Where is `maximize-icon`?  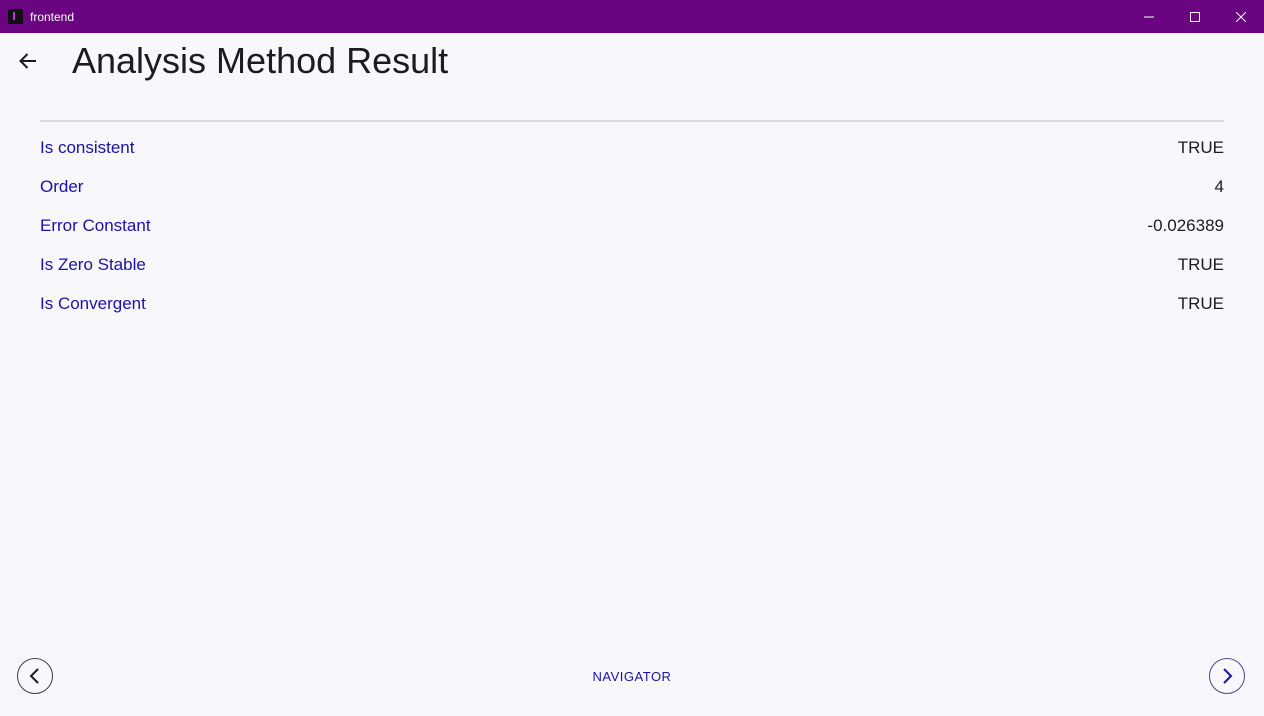
maximize-icon is located at coordinates (1195, 16).